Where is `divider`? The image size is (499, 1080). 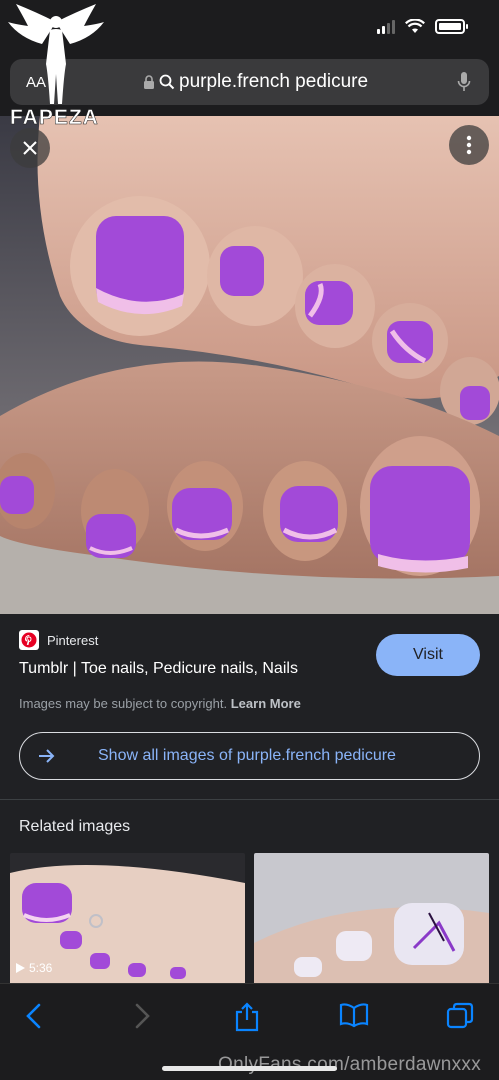 divider is located at coordinates (249, 799).